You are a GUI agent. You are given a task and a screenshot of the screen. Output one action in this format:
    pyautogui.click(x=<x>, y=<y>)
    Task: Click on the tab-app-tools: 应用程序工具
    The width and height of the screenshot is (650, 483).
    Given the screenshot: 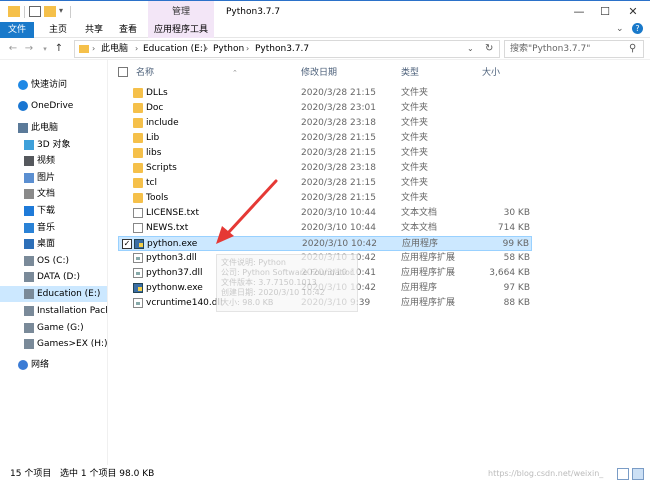 What is the action you would take?
    pyautogui.click(x=181, y=30)
    